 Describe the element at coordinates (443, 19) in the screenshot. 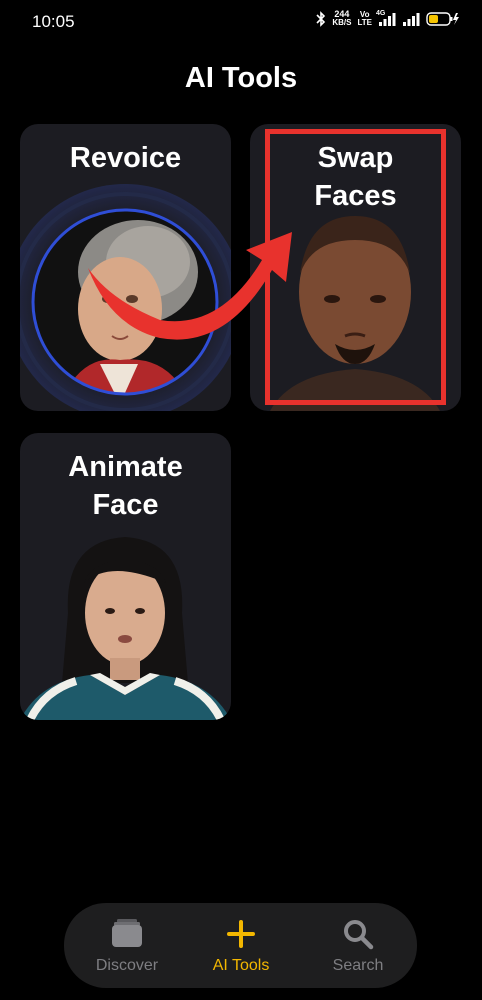

I see `battery-icon` at that location.